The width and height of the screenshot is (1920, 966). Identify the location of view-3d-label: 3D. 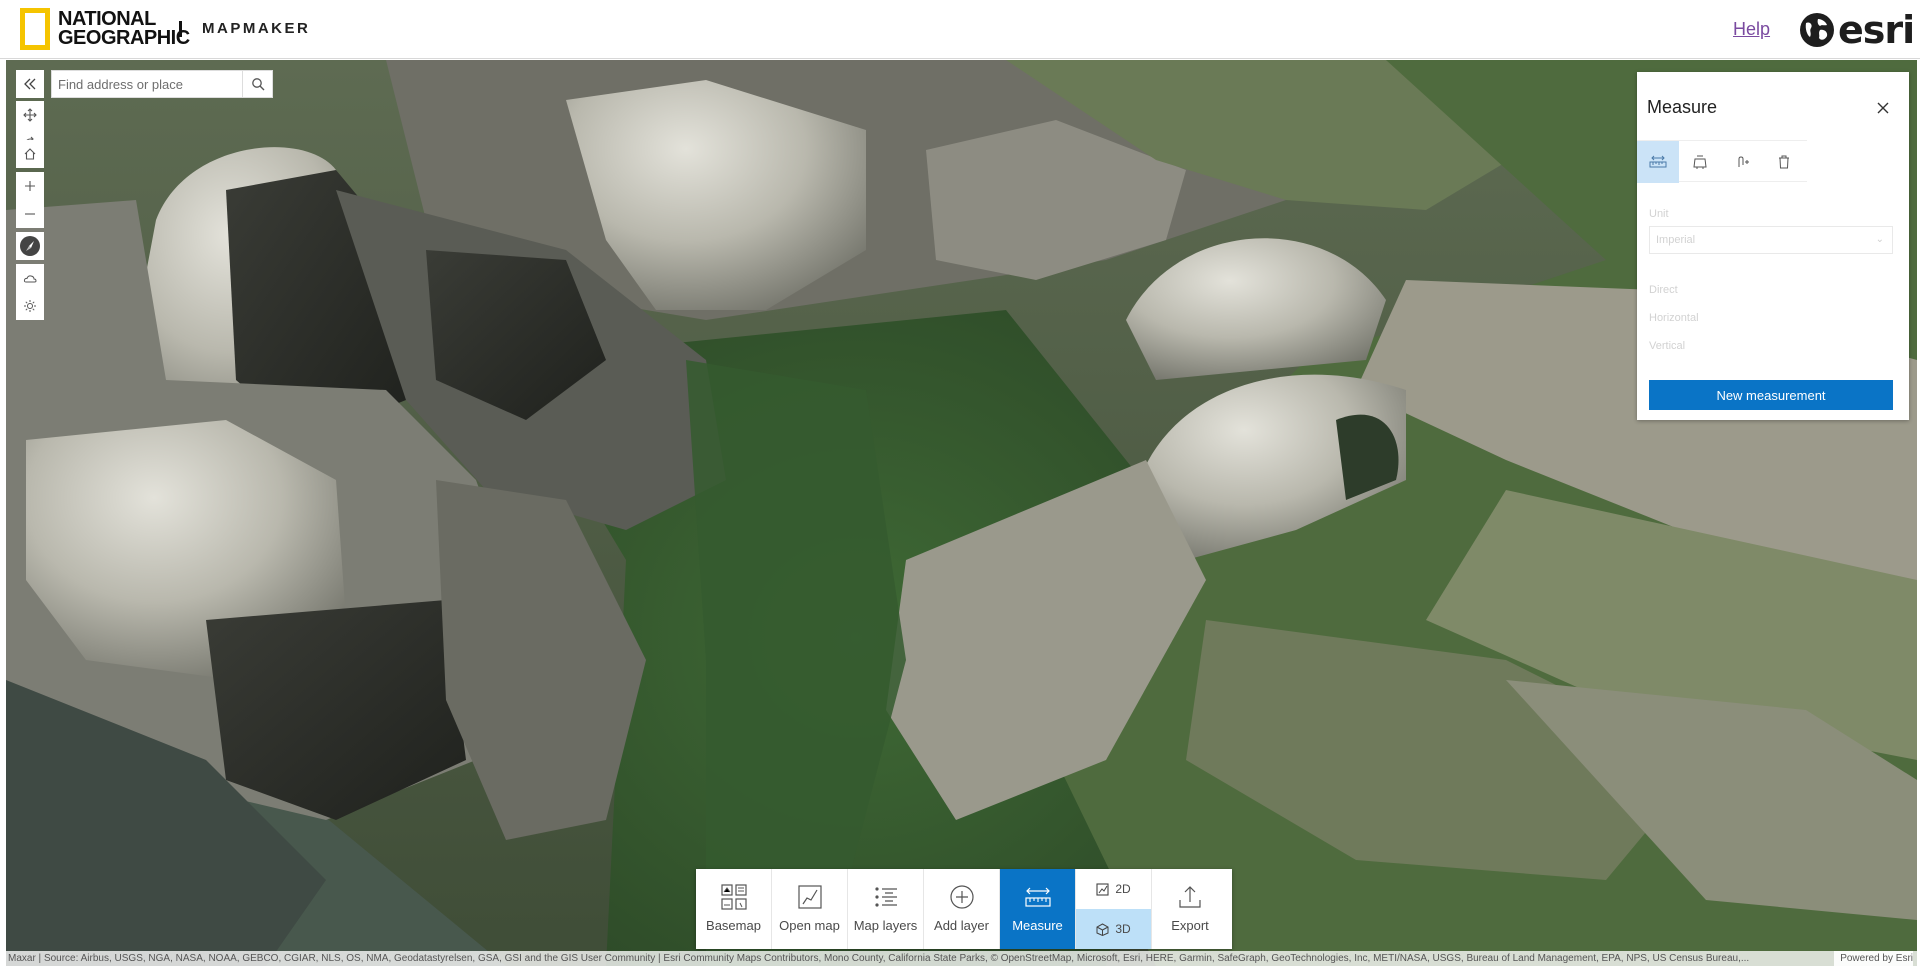
(1123, 929).